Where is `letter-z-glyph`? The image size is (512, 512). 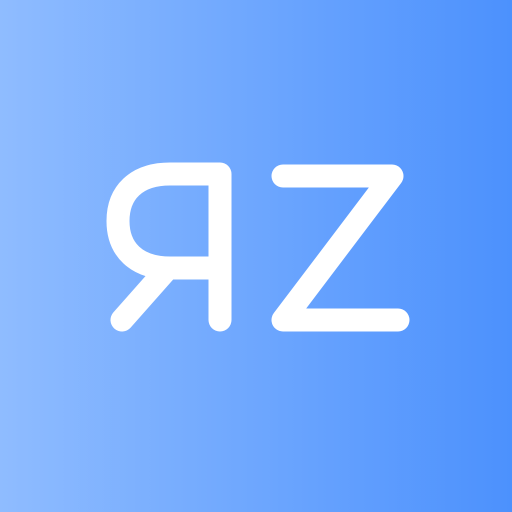 letter-z-glyph is located at coordinates (340, 248).